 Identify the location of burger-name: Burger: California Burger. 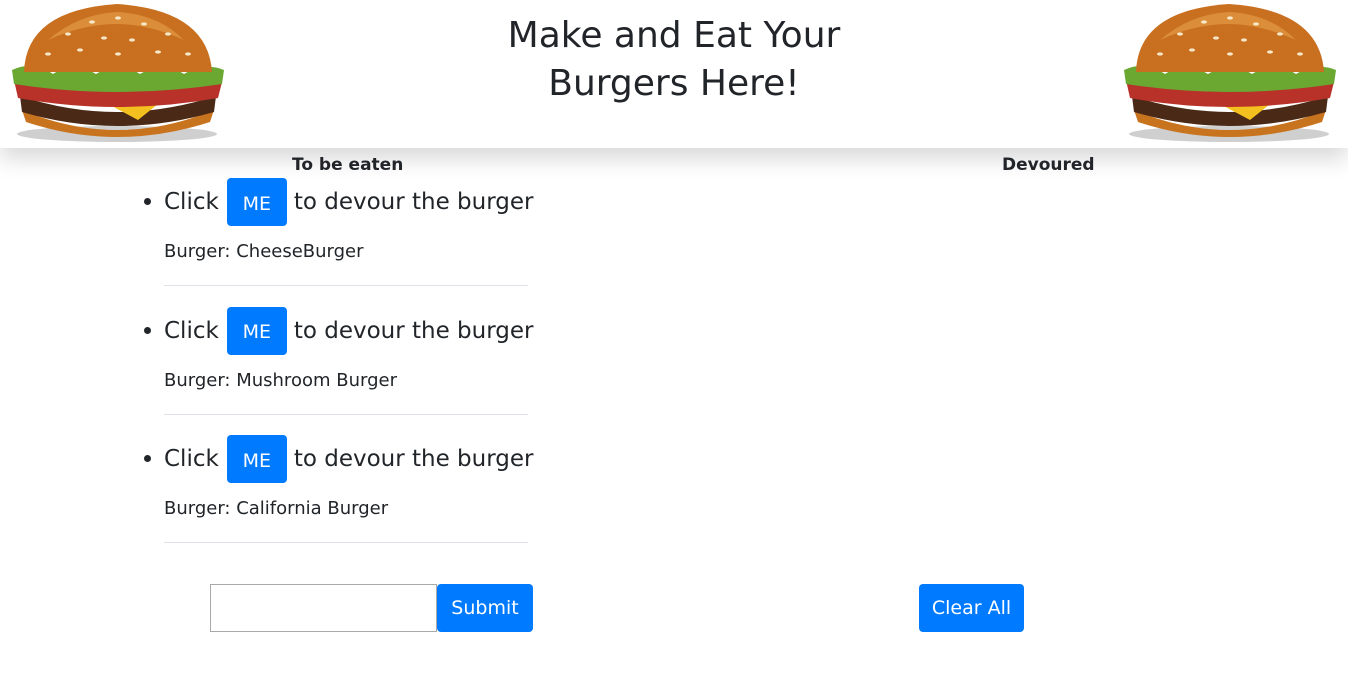
(276, 508).